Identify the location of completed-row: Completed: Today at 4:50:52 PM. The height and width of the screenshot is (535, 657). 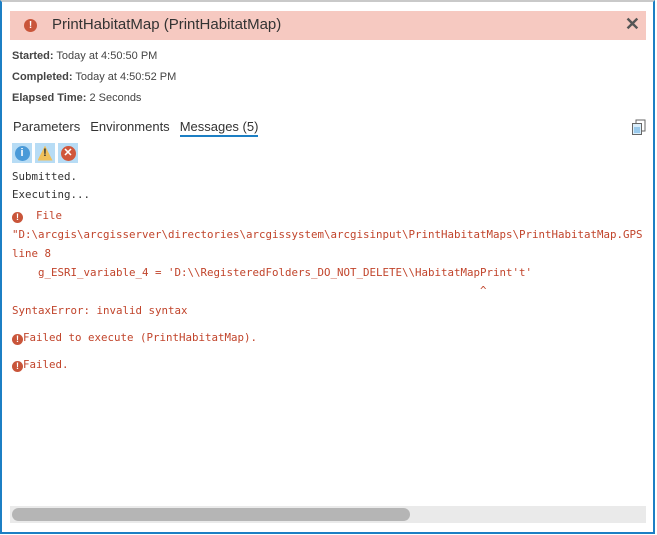
(94, 77).